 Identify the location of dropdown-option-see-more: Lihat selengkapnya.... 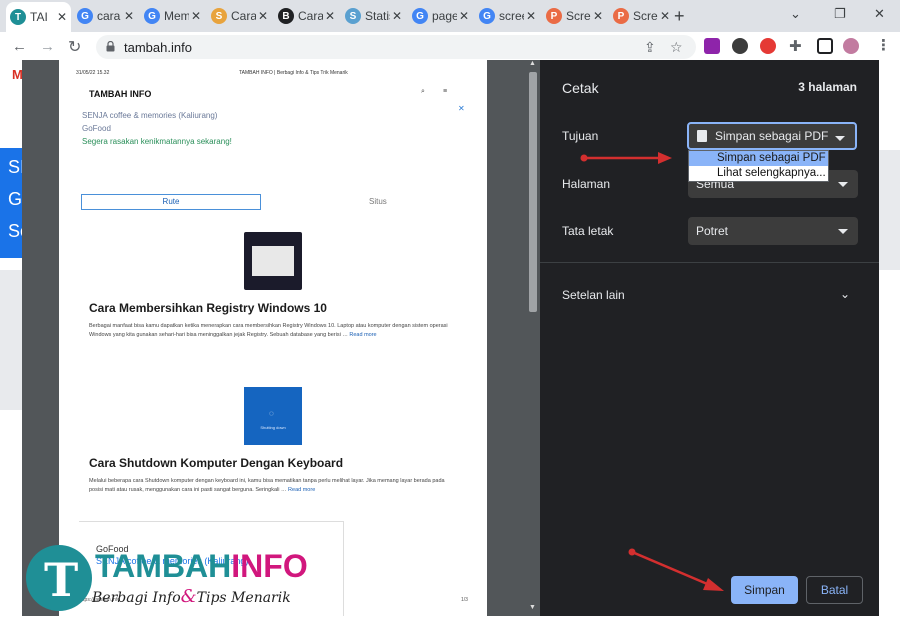
(758, 173).